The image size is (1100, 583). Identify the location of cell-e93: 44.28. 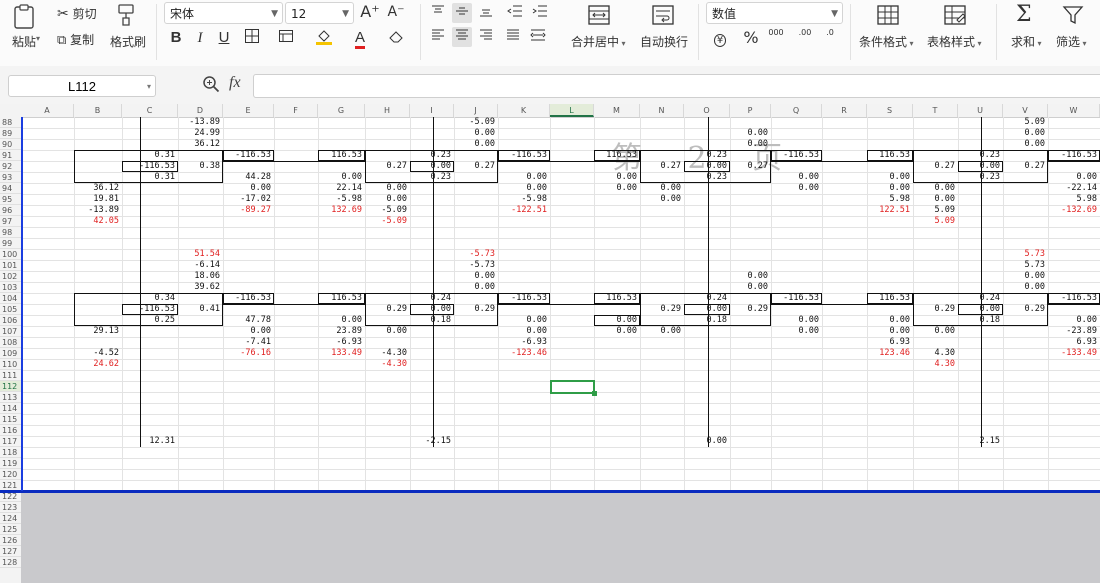
(247, 177).